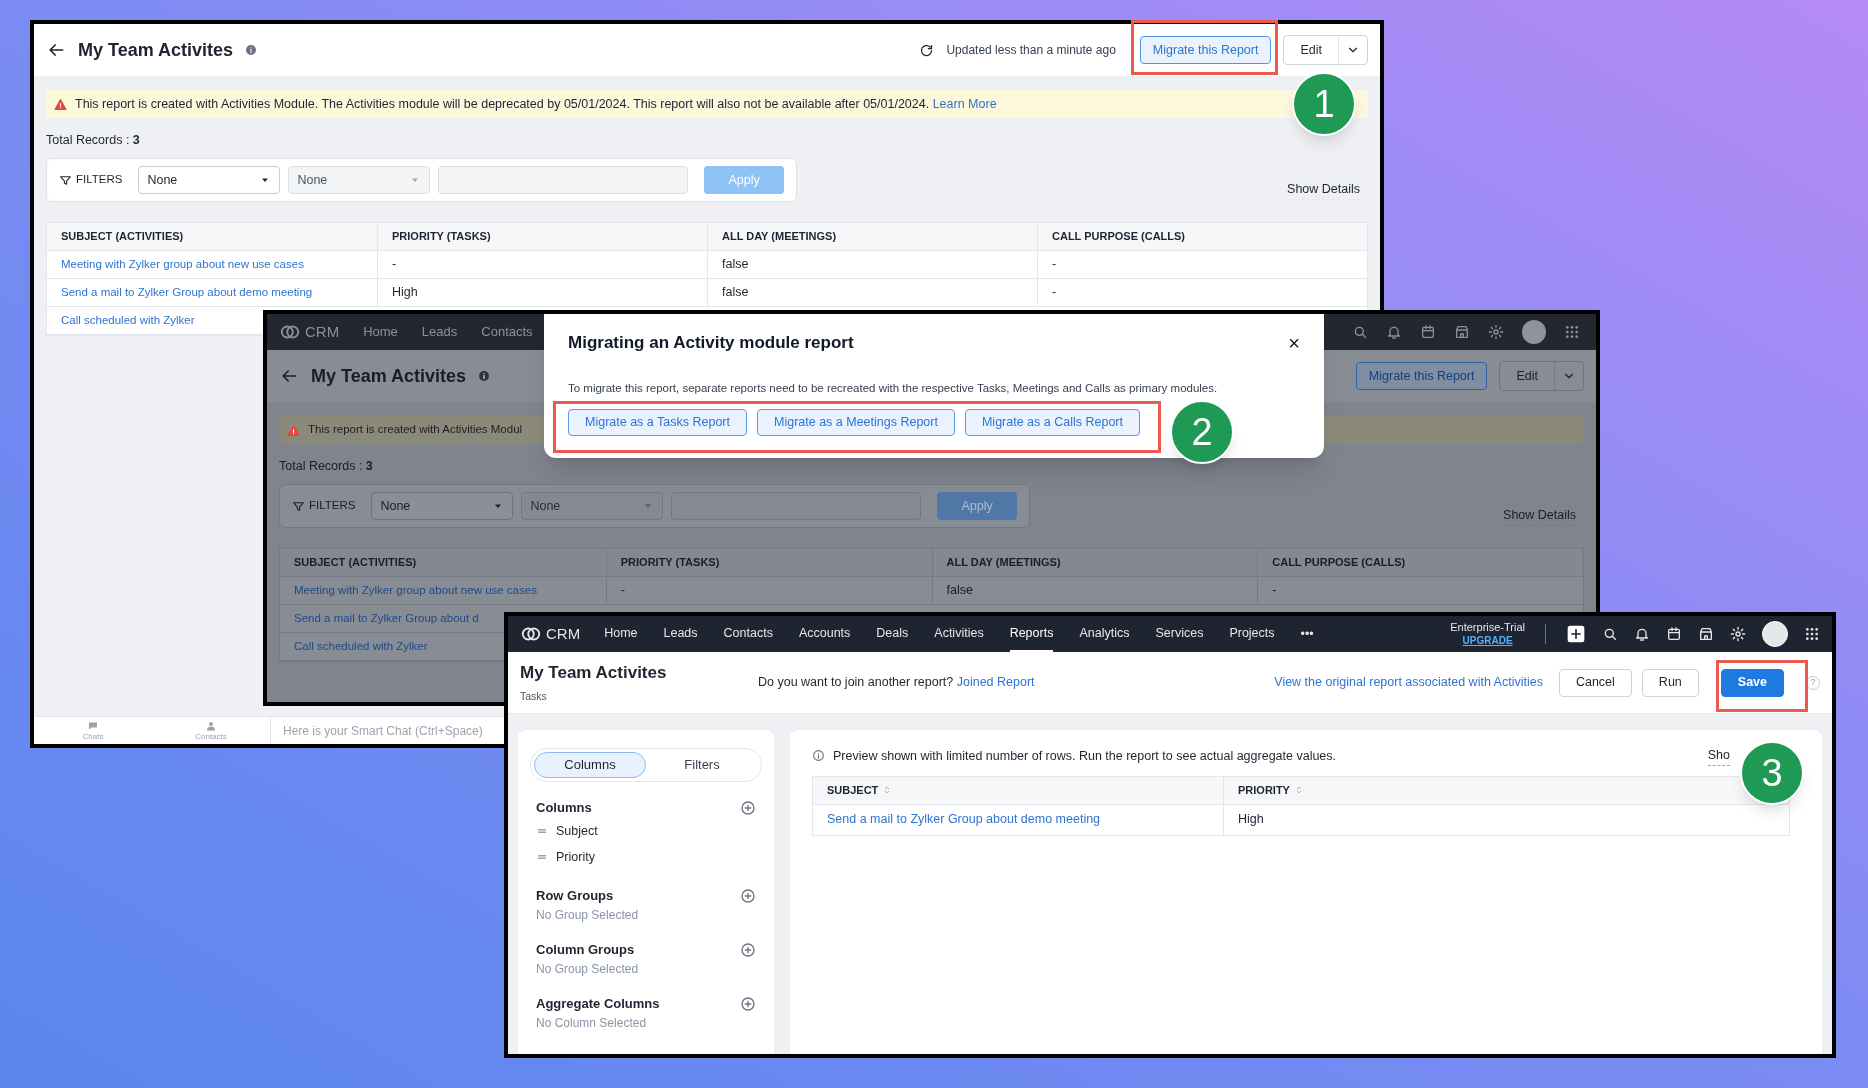 The height and width of the screenshot is (1088, 1868). What do you see at coordinates (575, 896) in the screenshot?
I see `section-heading: Row Groups` at bounding box center [575, 896].